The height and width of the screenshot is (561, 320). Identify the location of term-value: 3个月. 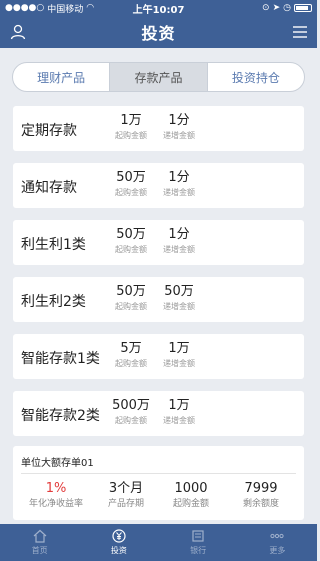
(126, 488).